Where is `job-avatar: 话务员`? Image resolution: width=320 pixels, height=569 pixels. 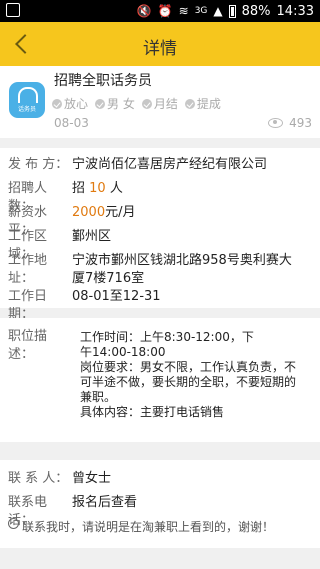 job-avatar: 话务员 is located at coordinates (27, 100).